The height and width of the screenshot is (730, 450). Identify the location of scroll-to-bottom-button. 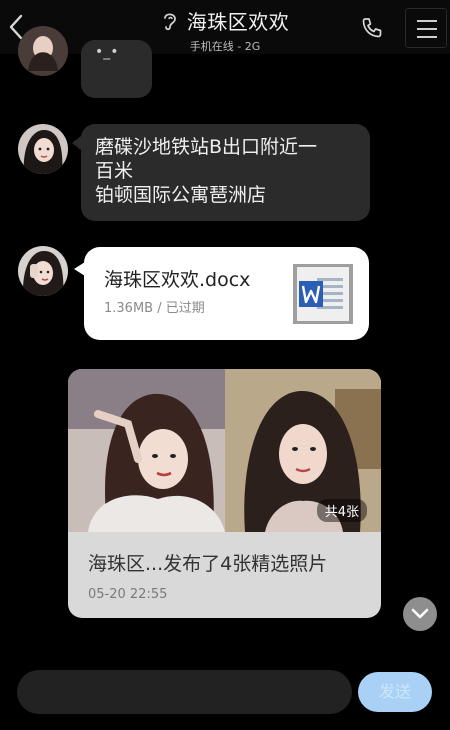
(420, 614).